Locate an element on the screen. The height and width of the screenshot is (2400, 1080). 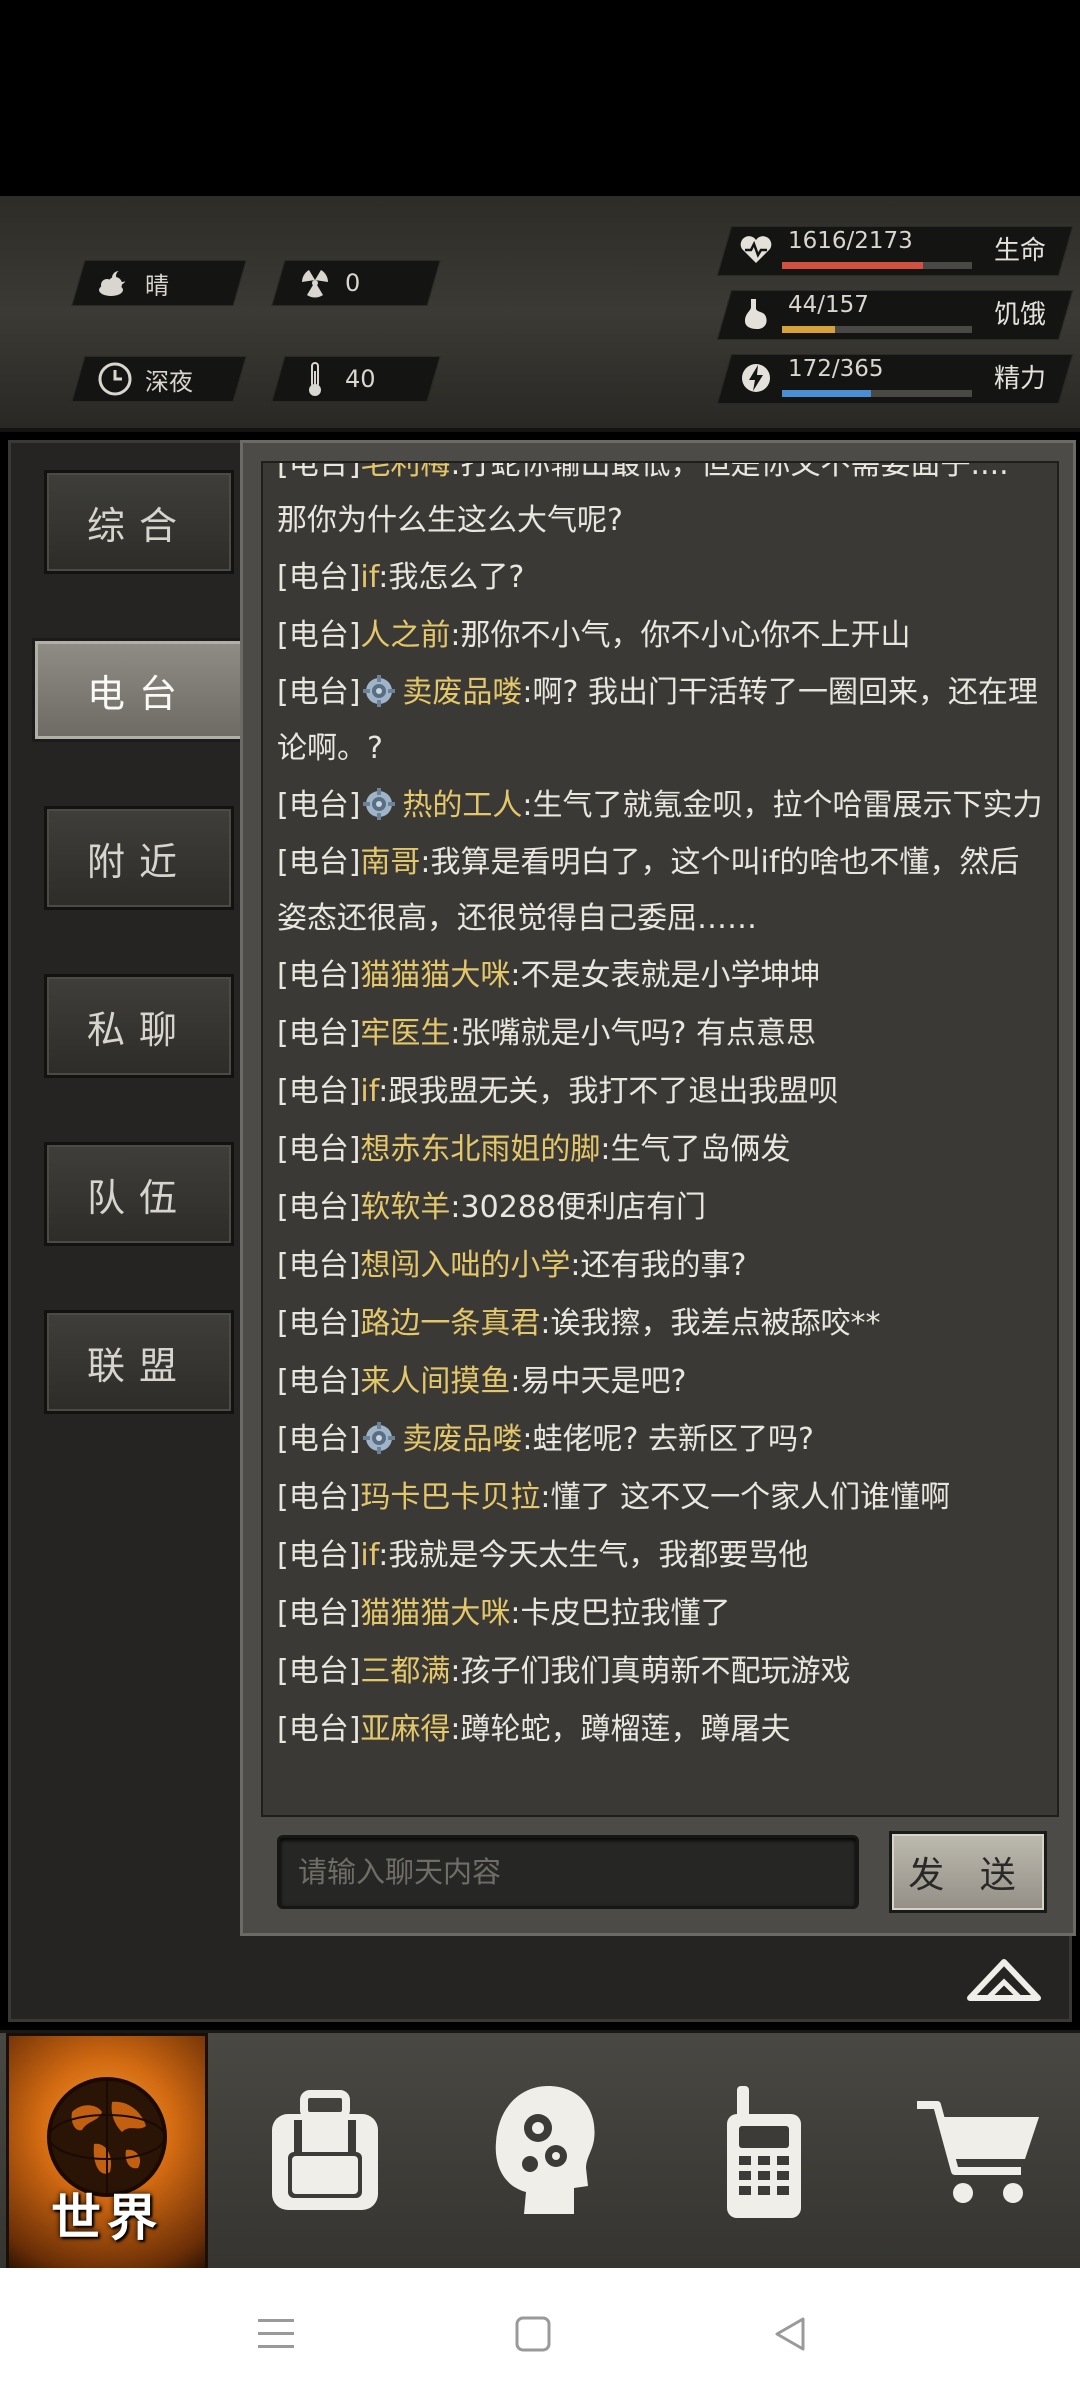
back-icon is located at coordinates (790, 2334).